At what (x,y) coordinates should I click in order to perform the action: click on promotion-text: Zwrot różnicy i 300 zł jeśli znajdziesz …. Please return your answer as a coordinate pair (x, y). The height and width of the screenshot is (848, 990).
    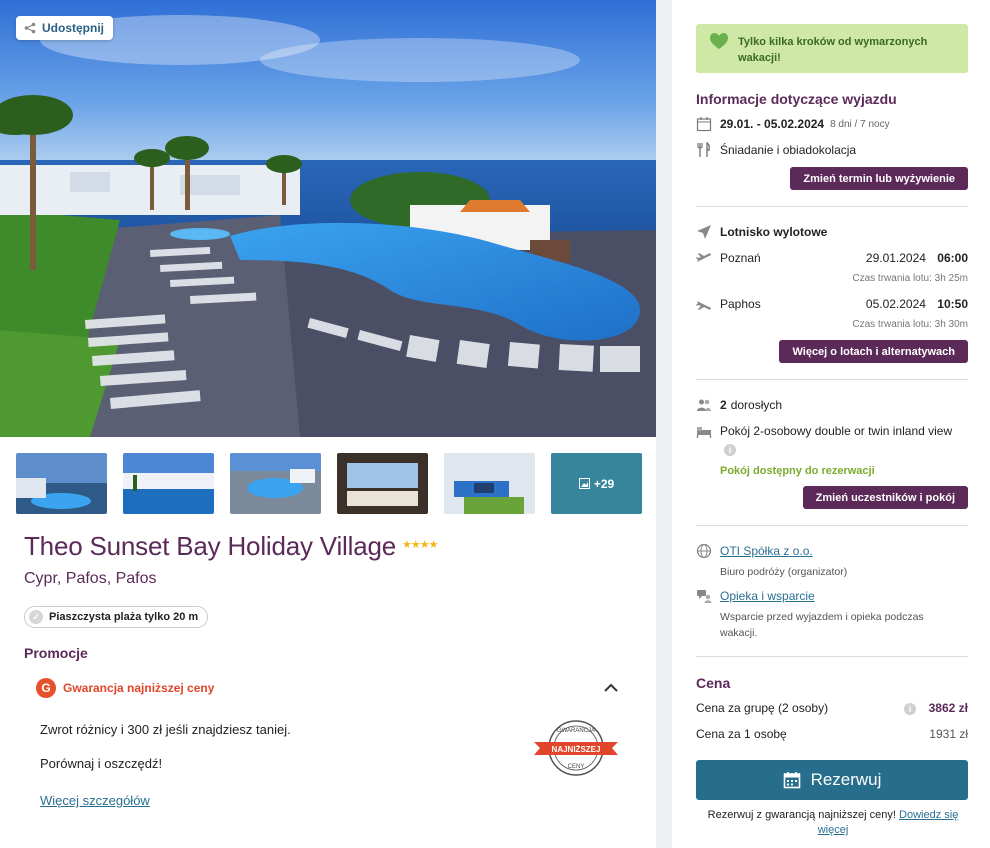
    Looking at the image, I should click on (165, 729).